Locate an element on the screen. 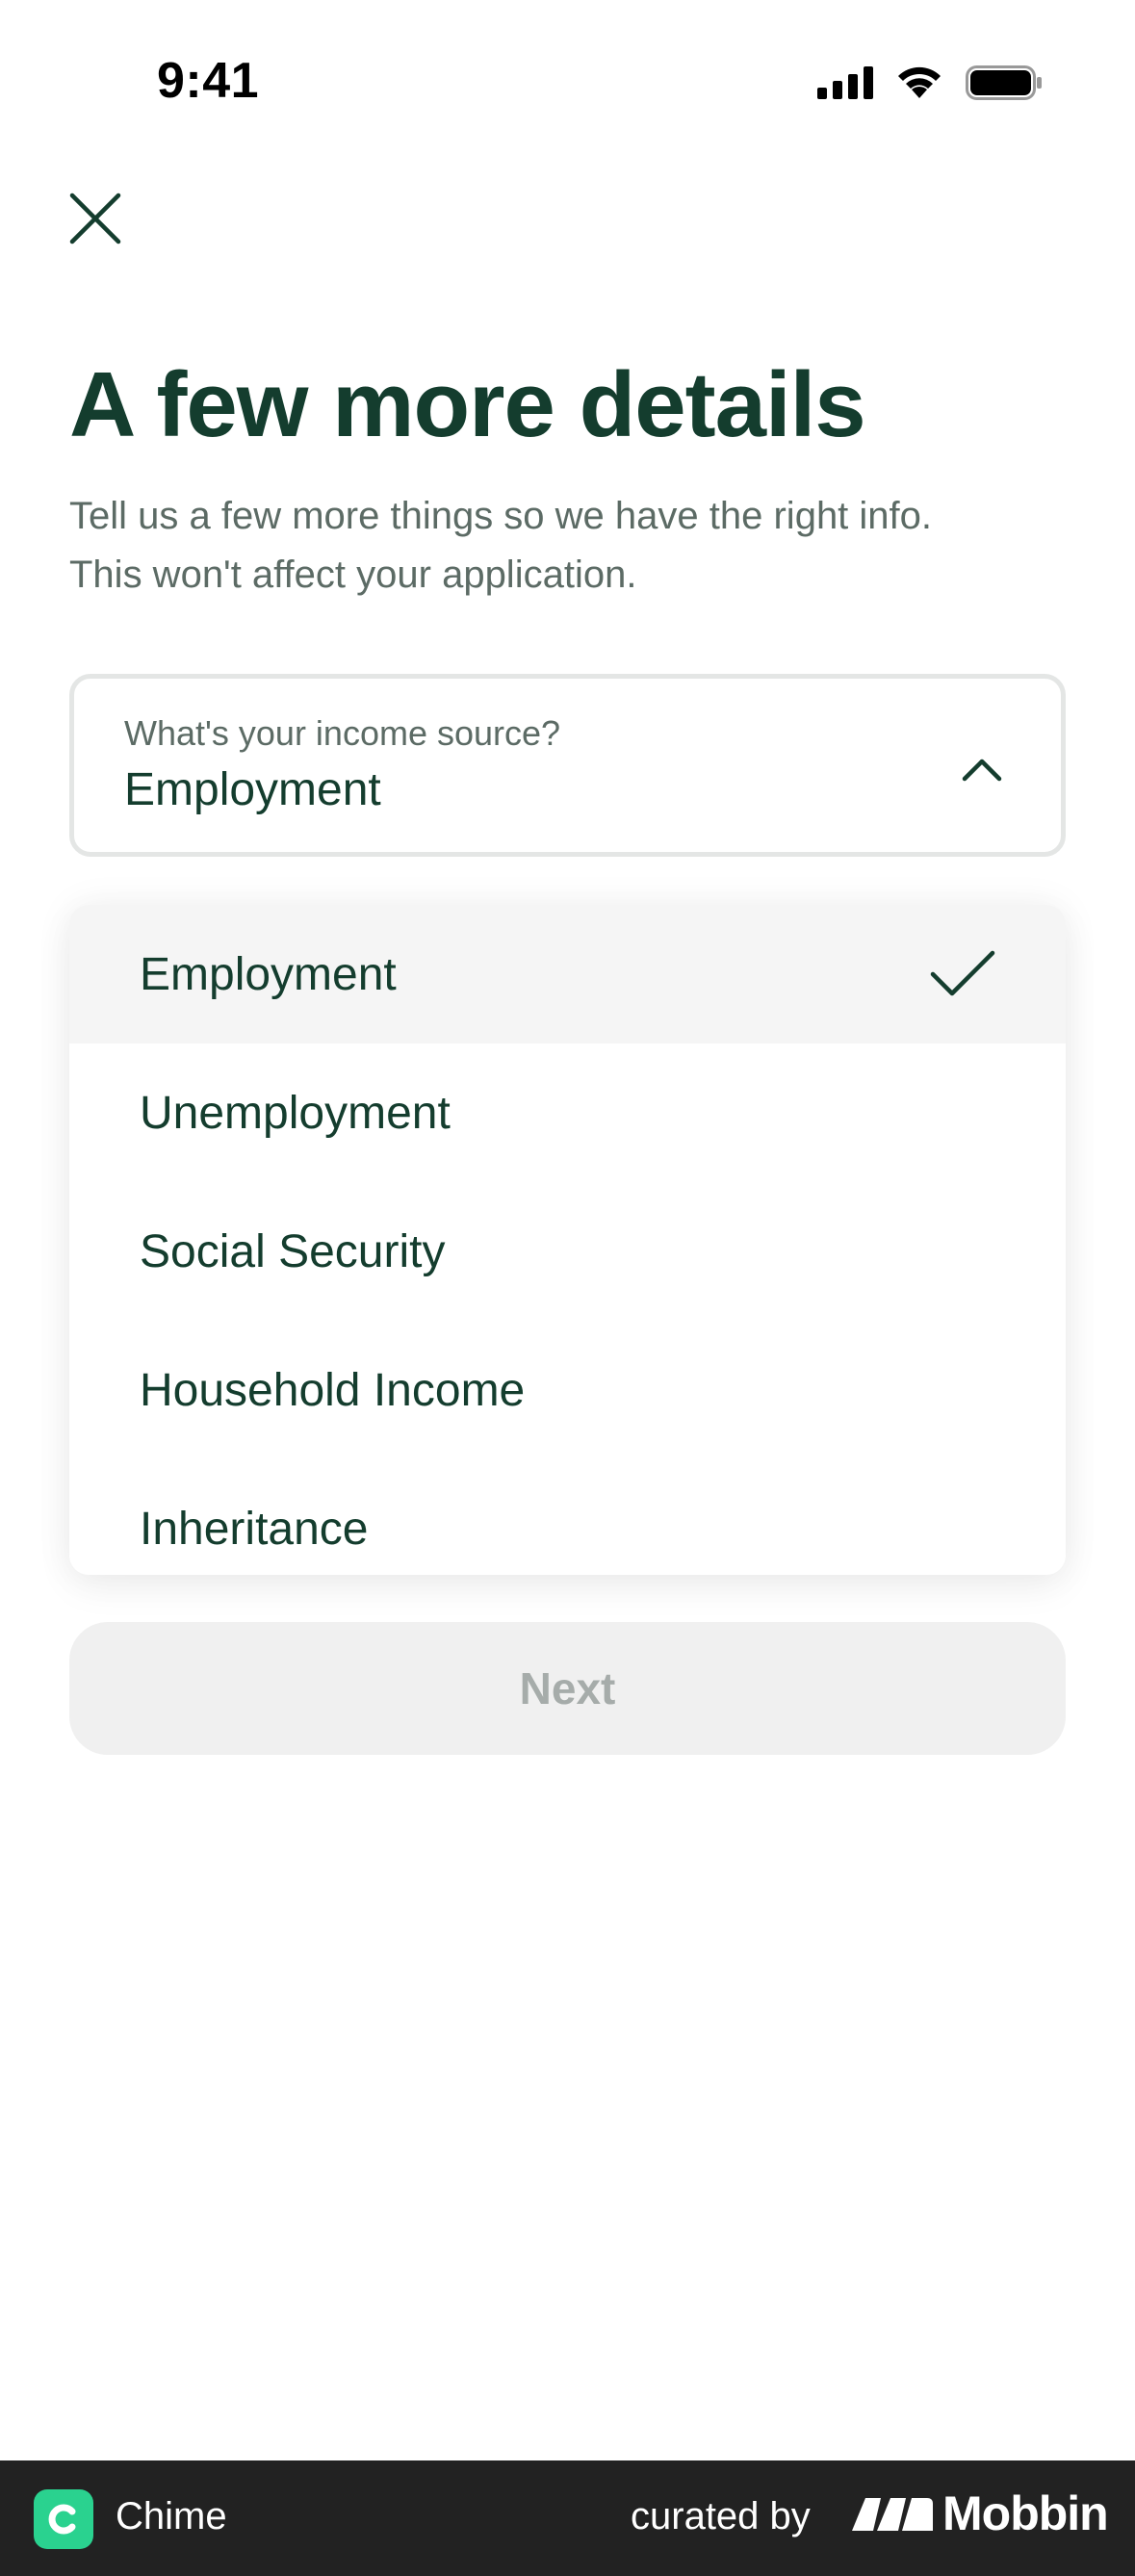  cellular-signal-icon is located at coordinates (845, 82).